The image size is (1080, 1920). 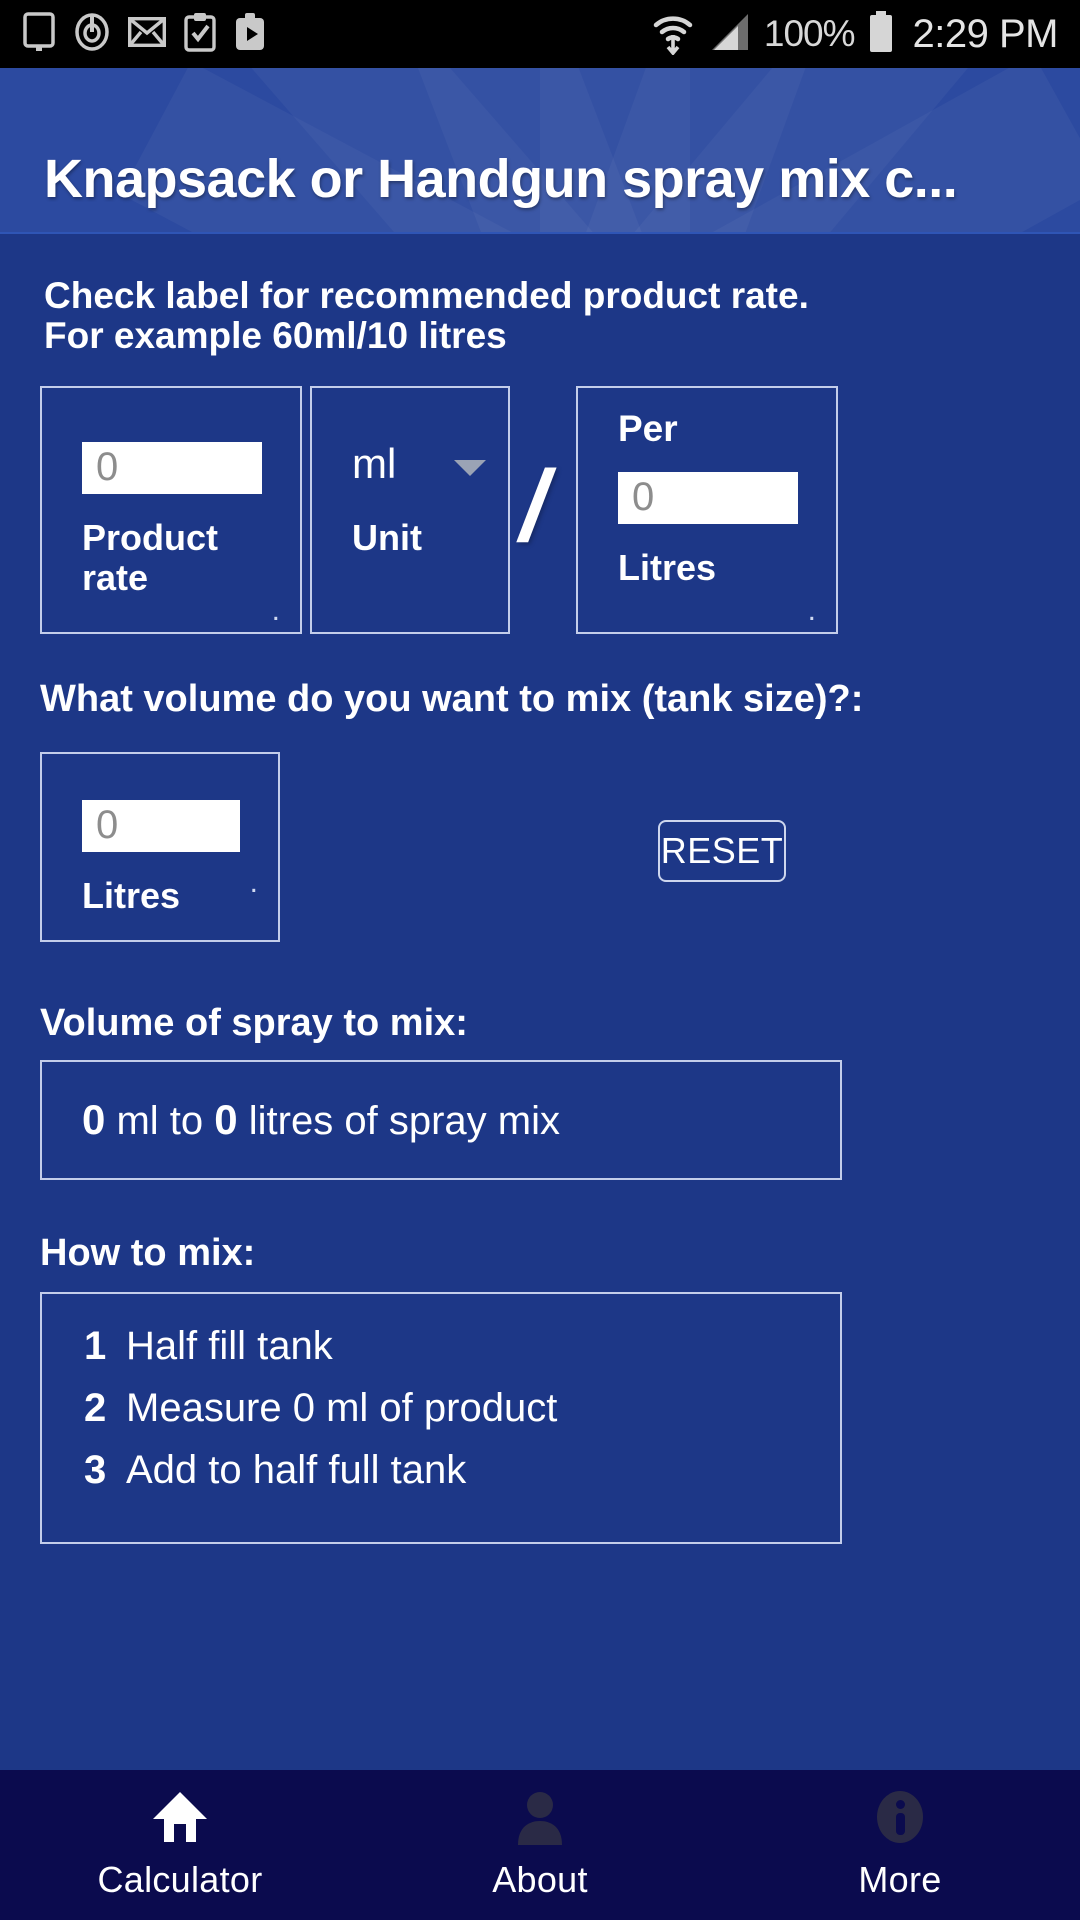 I want to click on result-box: 0 ml to 0 litres of spray mix, so click(x=441, y=1120).